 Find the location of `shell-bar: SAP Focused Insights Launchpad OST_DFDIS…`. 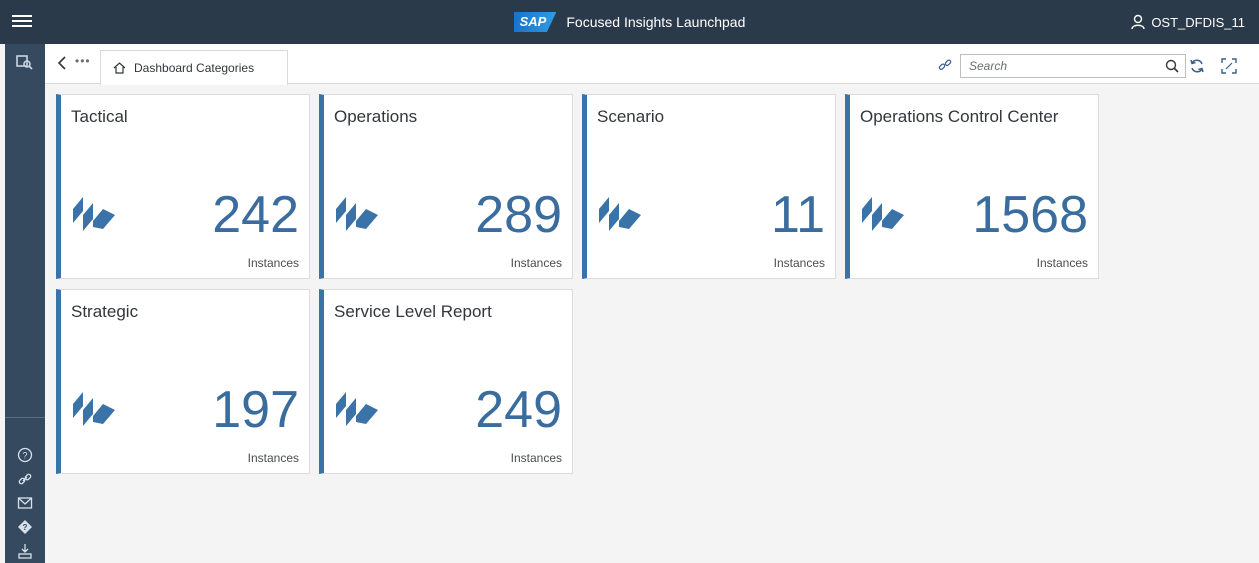

shell-bar: SAP Focused Insights Launchpad OST_DFDIS… is located at coordinates (629, 22).